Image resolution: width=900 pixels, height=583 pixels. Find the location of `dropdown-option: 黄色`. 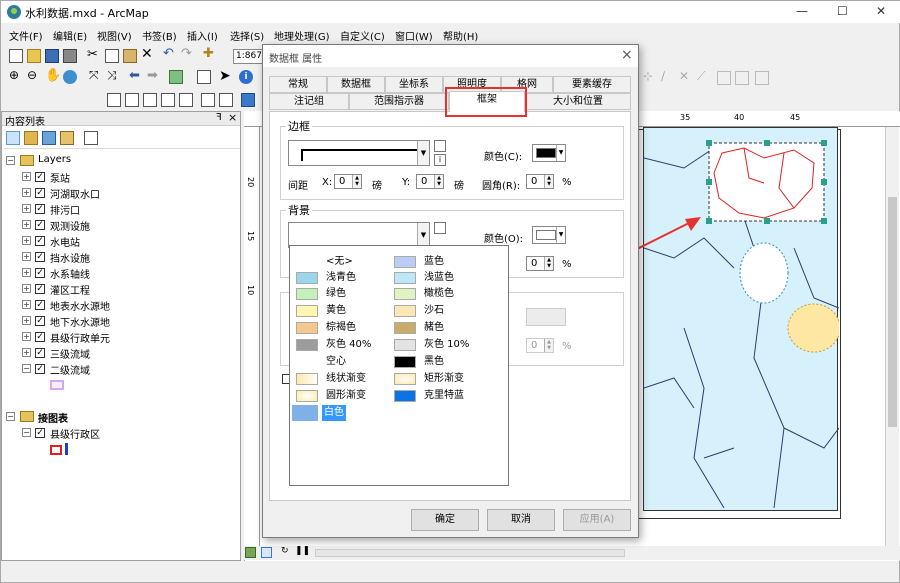

dropdown-option: 黄色 is located at coordinates (347, 311).